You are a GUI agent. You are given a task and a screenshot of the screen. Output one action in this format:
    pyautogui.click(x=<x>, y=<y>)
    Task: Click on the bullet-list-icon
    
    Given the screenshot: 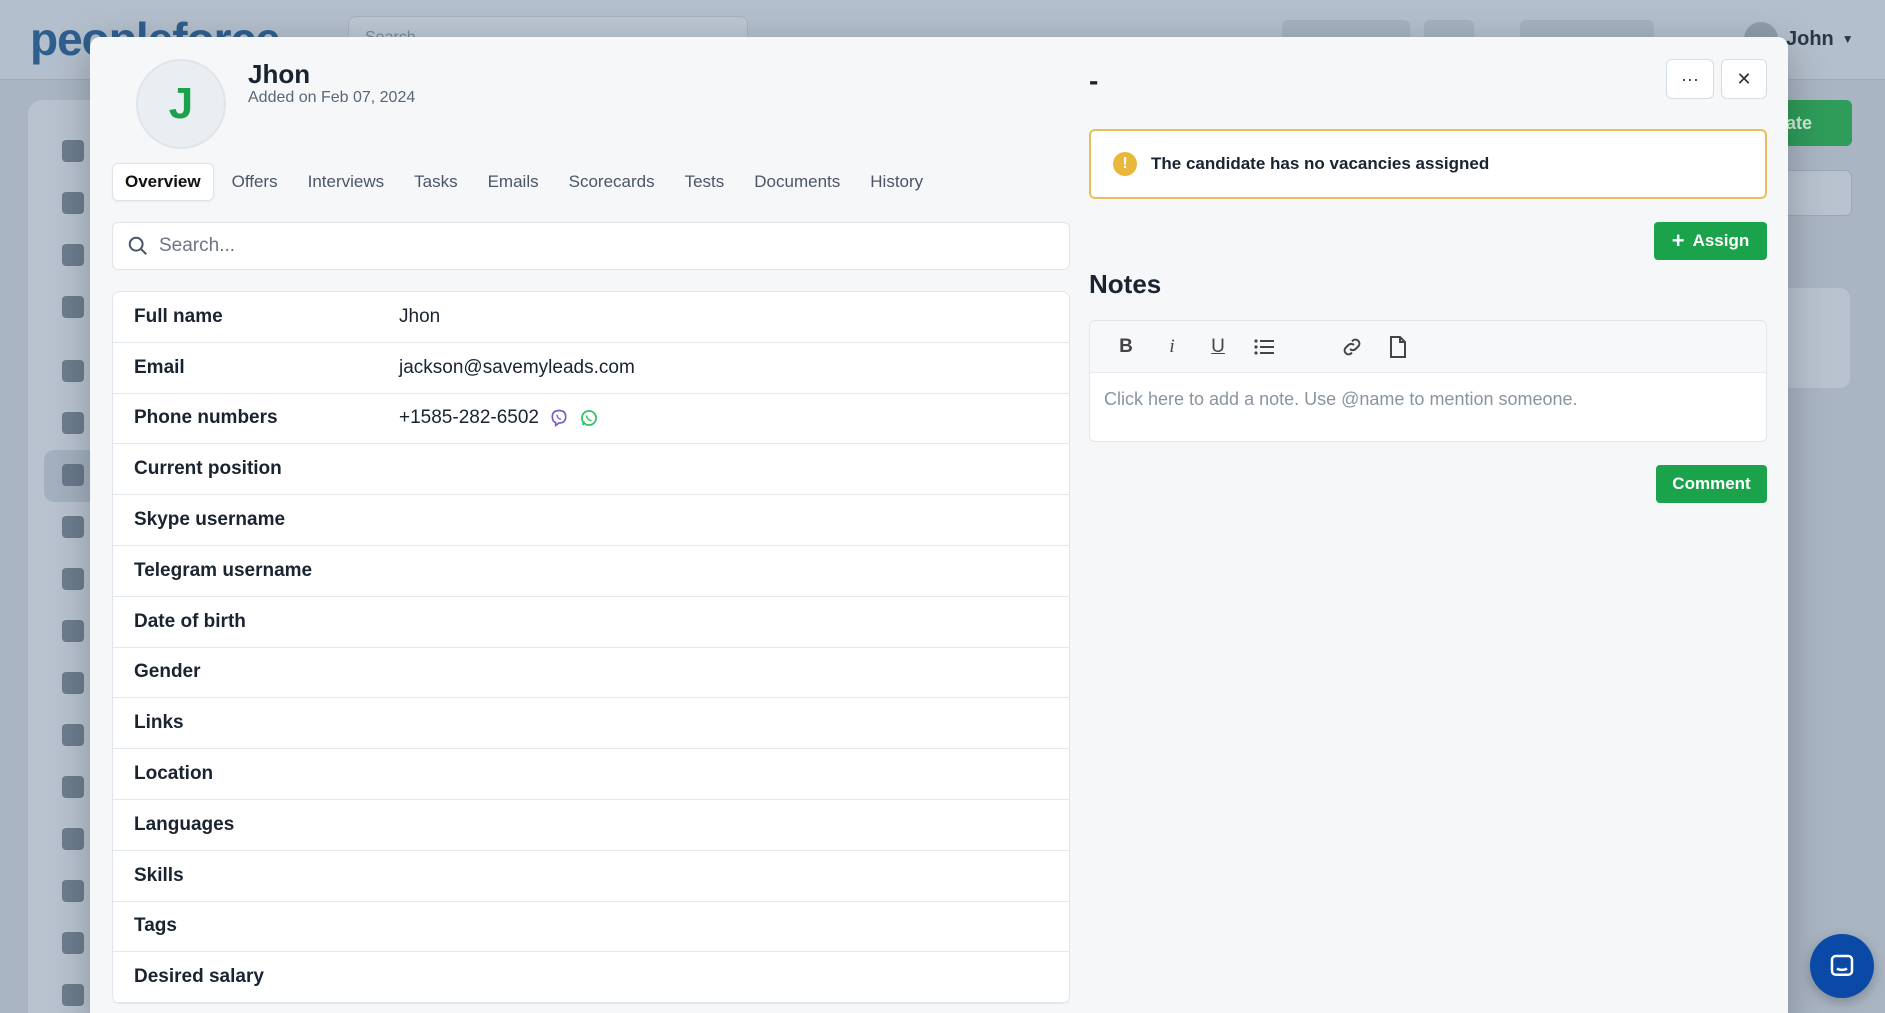 What is the action you would take?
    pyautogui.click(x=1264, y=347)
    